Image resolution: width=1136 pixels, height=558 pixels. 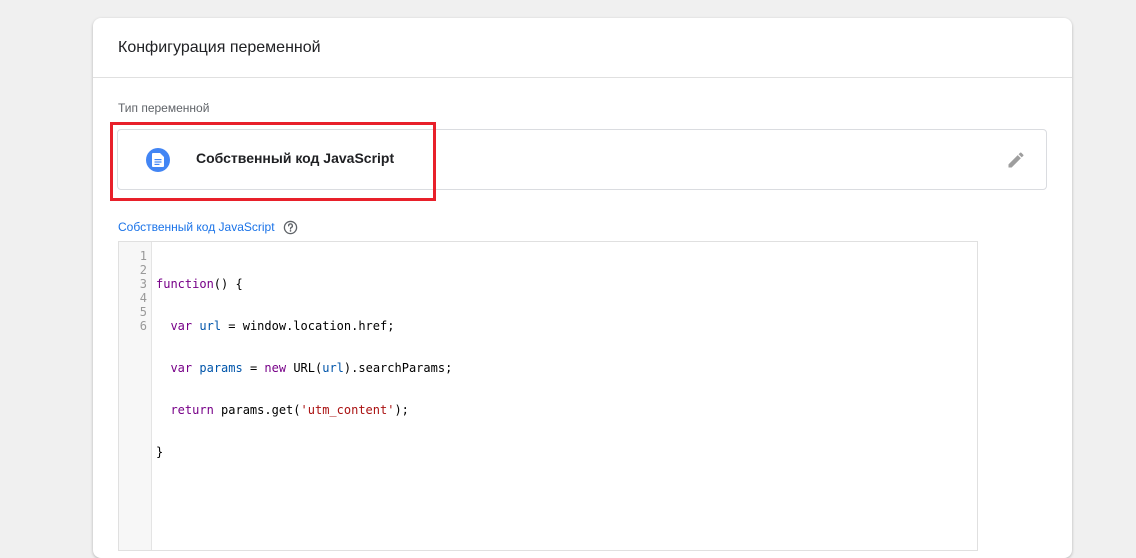 What do you see at coordinates (143, 312) in the screenshot?
I see `line-number: 5` at bounding box center [143, 312].